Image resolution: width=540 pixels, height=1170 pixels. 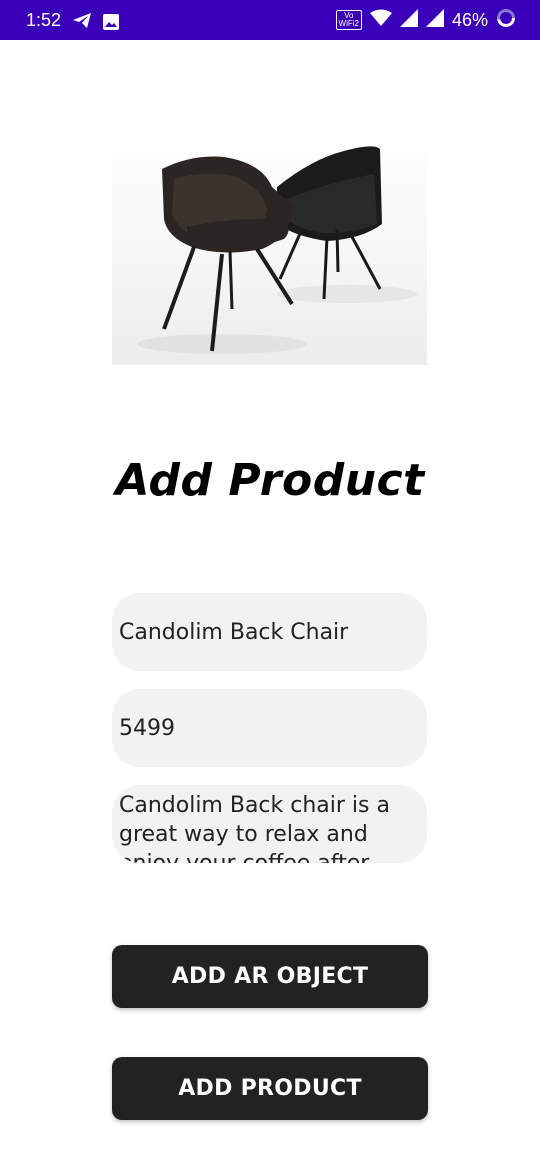 What do you see at coordinates (270, 1088) in the screenshot?
I see `add-product-button: ADD PRODUCT` at bounding box center [270, 1088].